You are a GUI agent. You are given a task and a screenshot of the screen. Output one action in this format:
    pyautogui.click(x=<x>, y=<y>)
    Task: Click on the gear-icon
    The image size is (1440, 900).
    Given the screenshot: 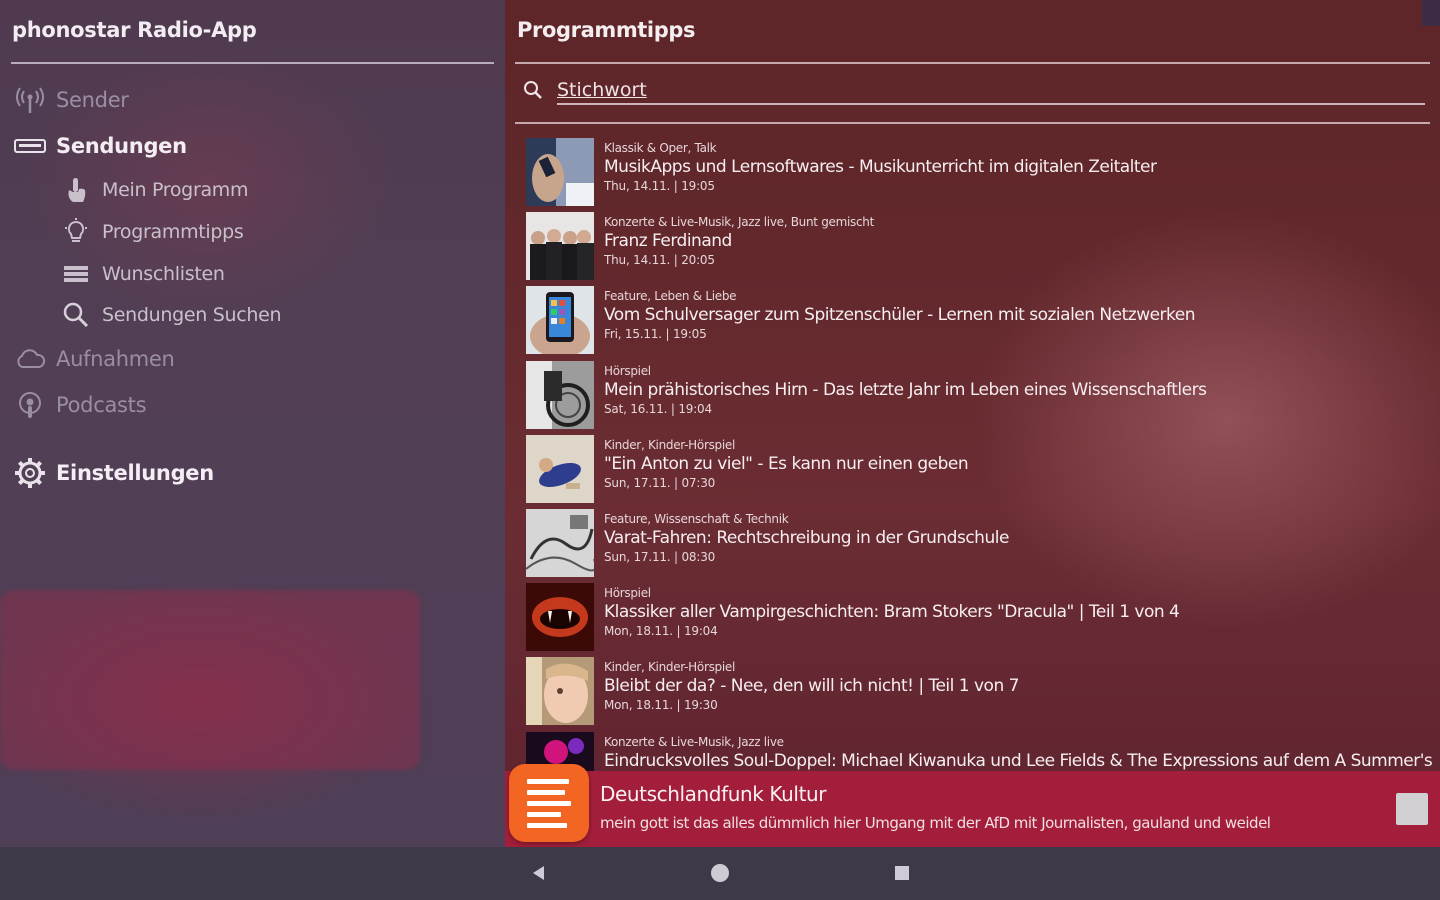 What is the action you would take?
    pyautogui.click(x=30, y=473)
    